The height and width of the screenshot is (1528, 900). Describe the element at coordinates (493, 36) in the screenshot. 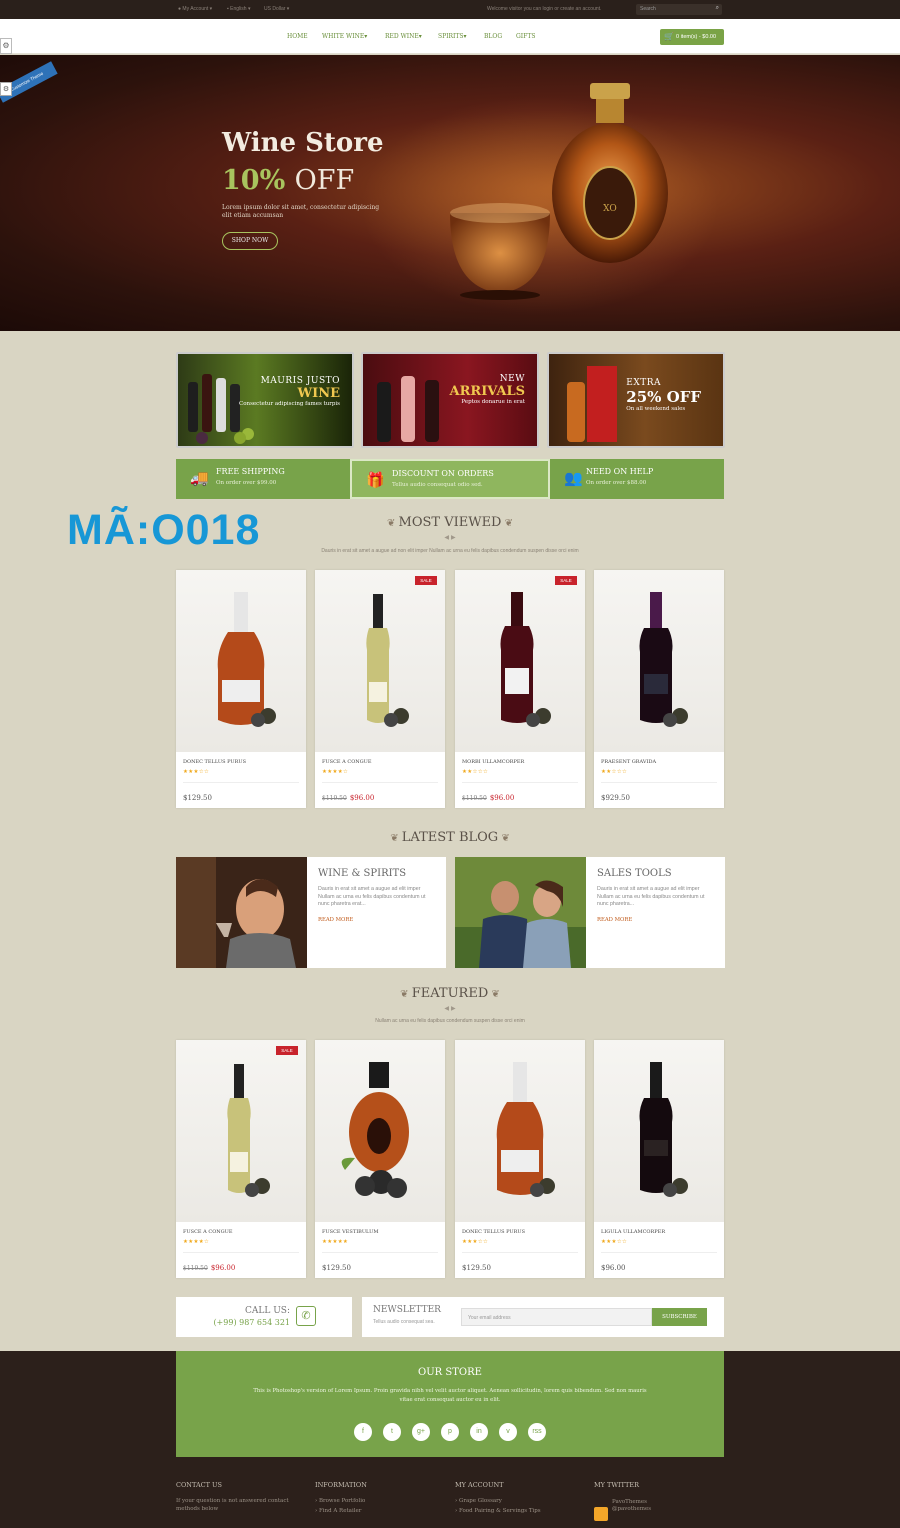

I see `nav-blog: BLOG` at that location.